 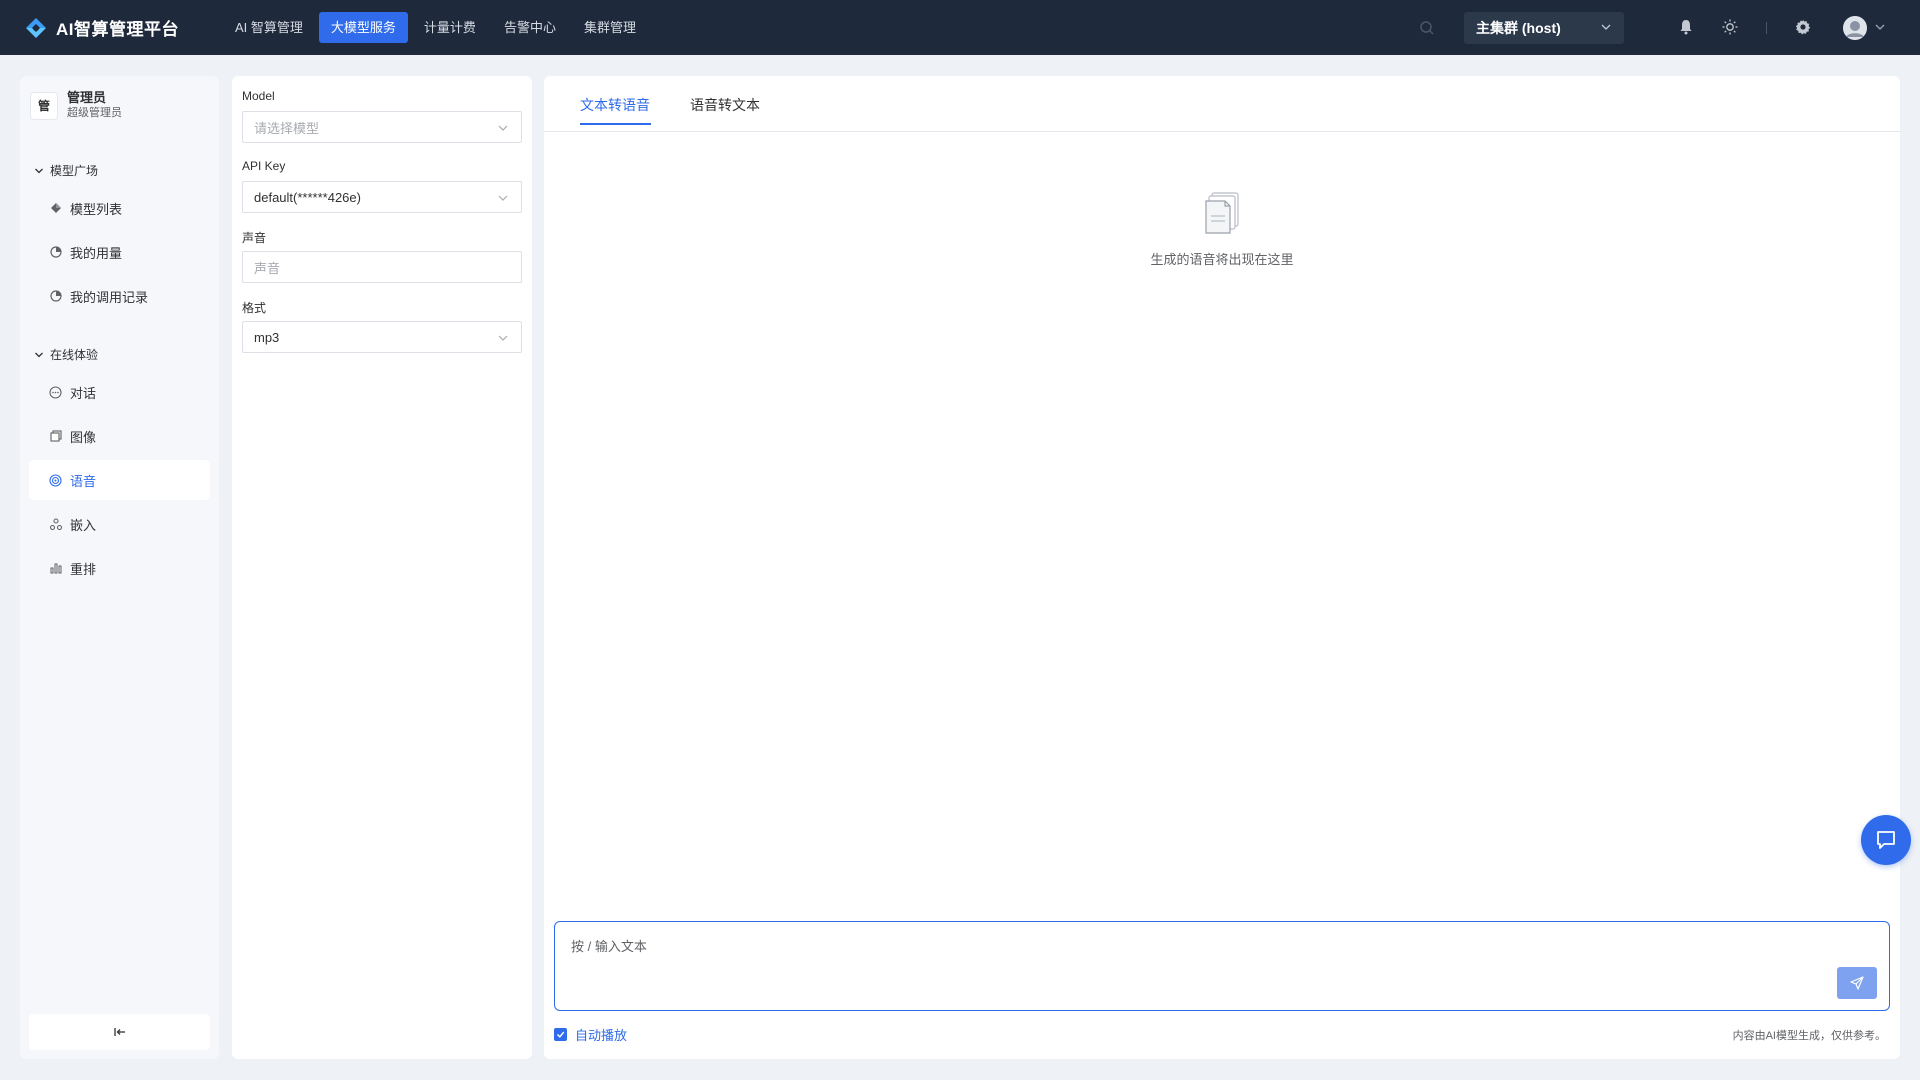 I want to click on check-icon, so click(x=561, y=1034).